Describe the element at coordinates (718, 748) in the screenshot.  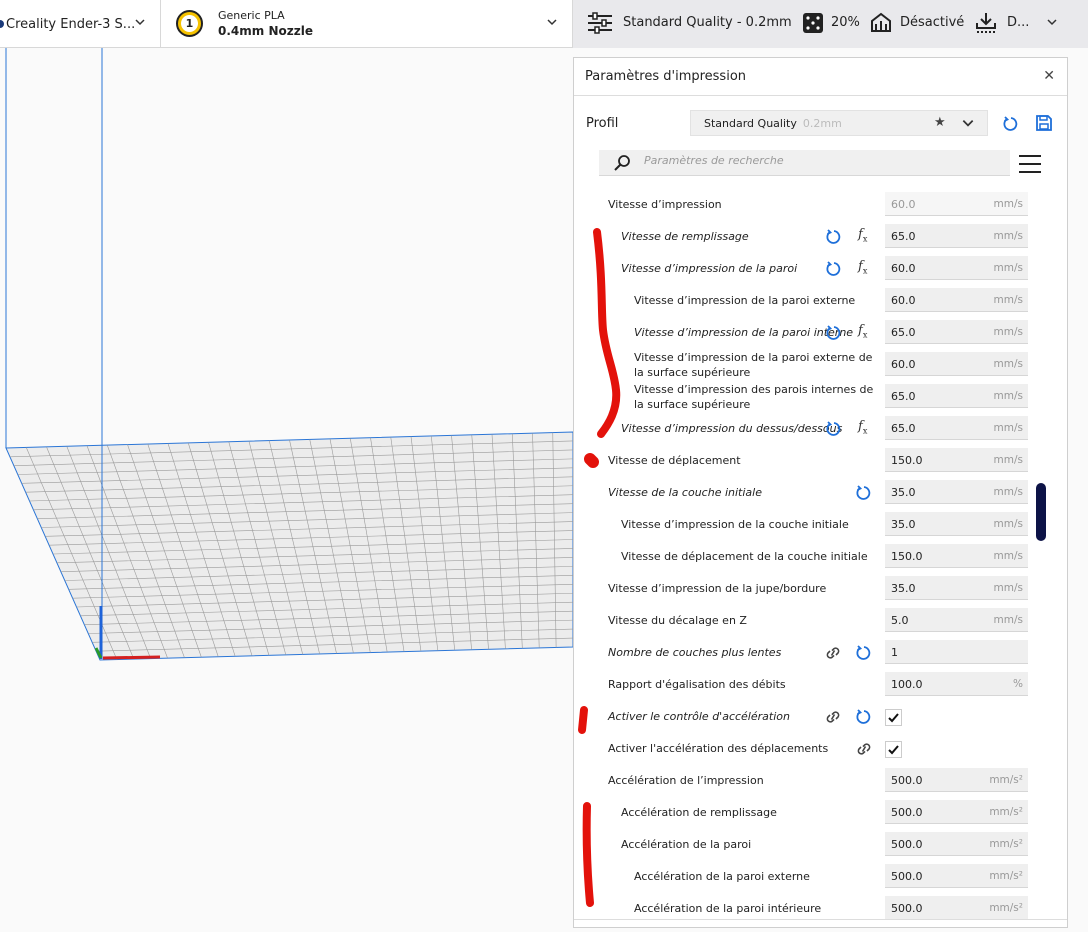
I see `setting-label: Activer l'accélération des déplacements` at that location.